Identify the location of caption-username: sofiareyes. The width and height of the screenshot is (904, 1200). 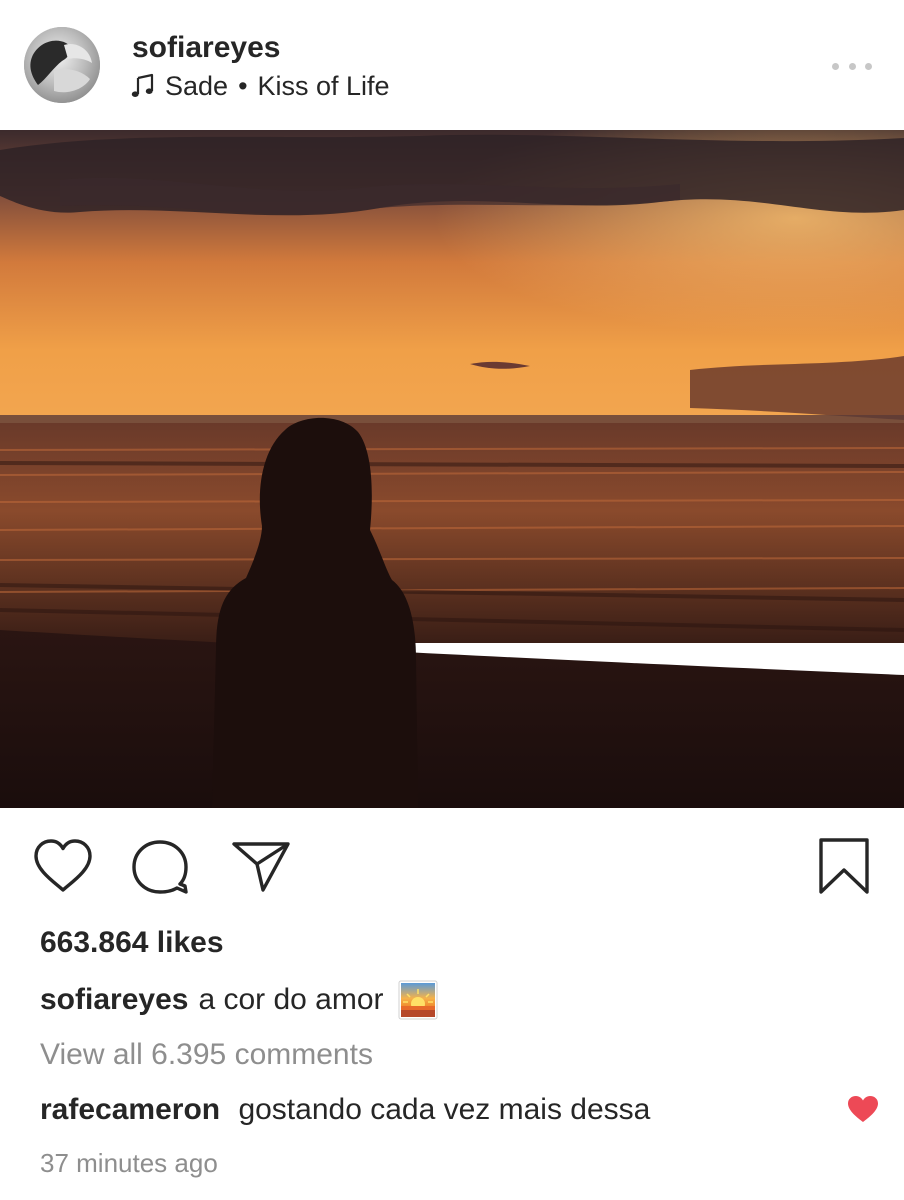
(114, 1000).